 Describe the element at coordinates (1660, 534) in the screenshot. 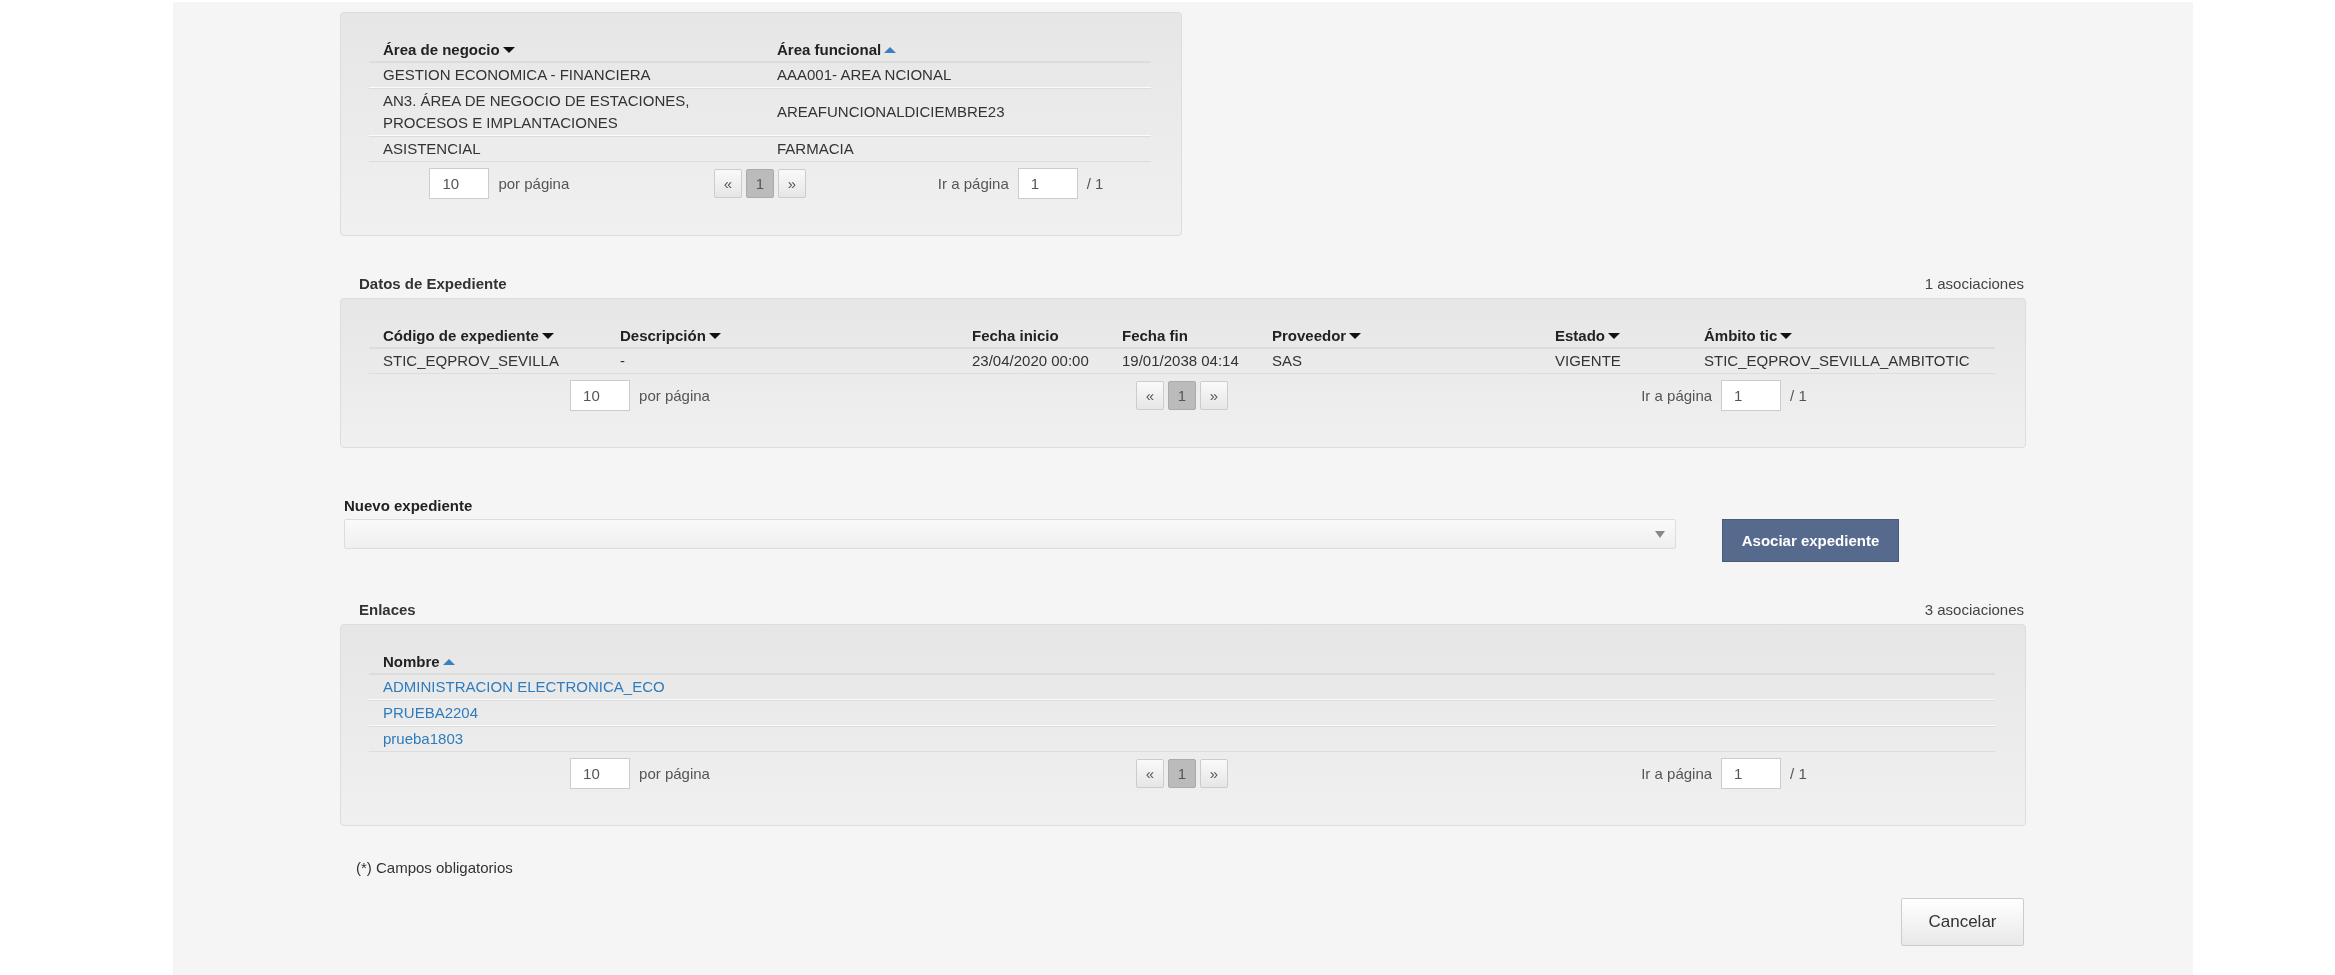

I see `caret-icon` at that location.